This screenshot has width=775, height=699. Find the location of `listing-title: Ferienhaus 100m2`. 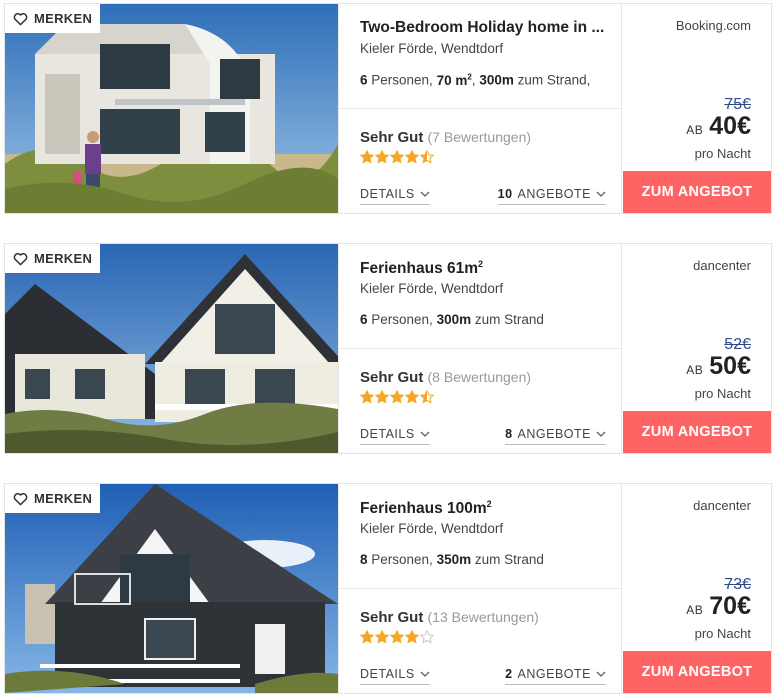

listing-title: Ferienhaus 100m2 is located at coordinates (485, 508).